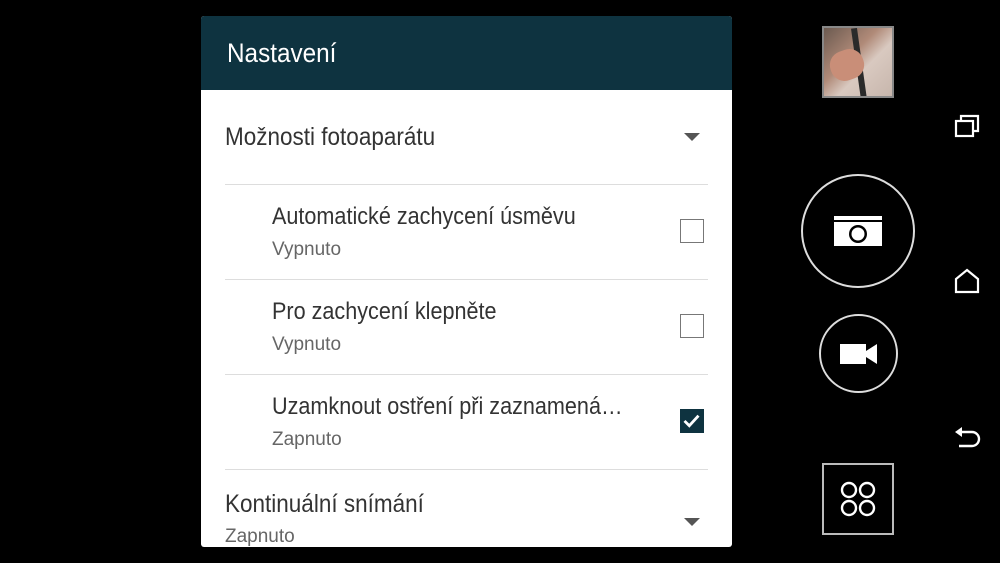 Image resolution: width=1000 pixels, height=563 pixels. I want to click on setting-smile-capture: Automatické zachycení úsměvu Vypnuto, so click(466, 232).